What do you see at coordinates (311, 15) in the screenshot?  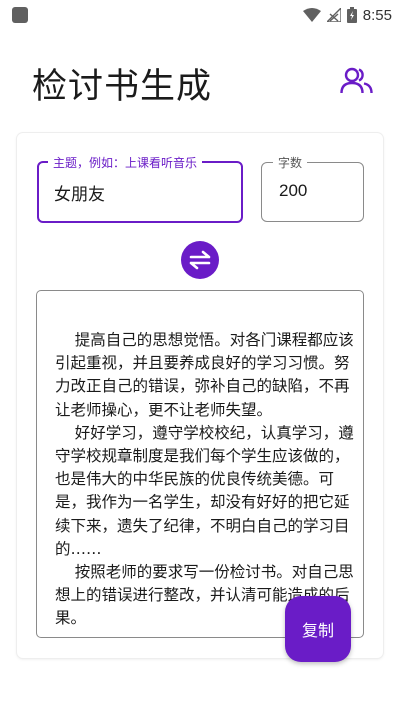 I see `wifi-icon` at bounding box center [311, 15].